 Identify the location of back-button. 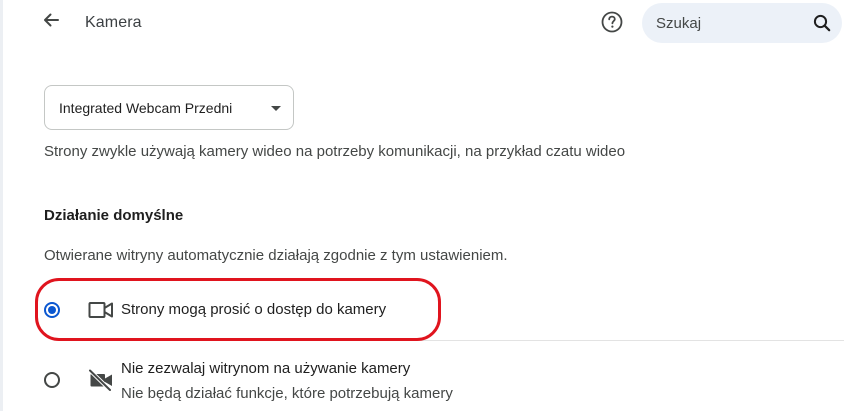
(51, 22).